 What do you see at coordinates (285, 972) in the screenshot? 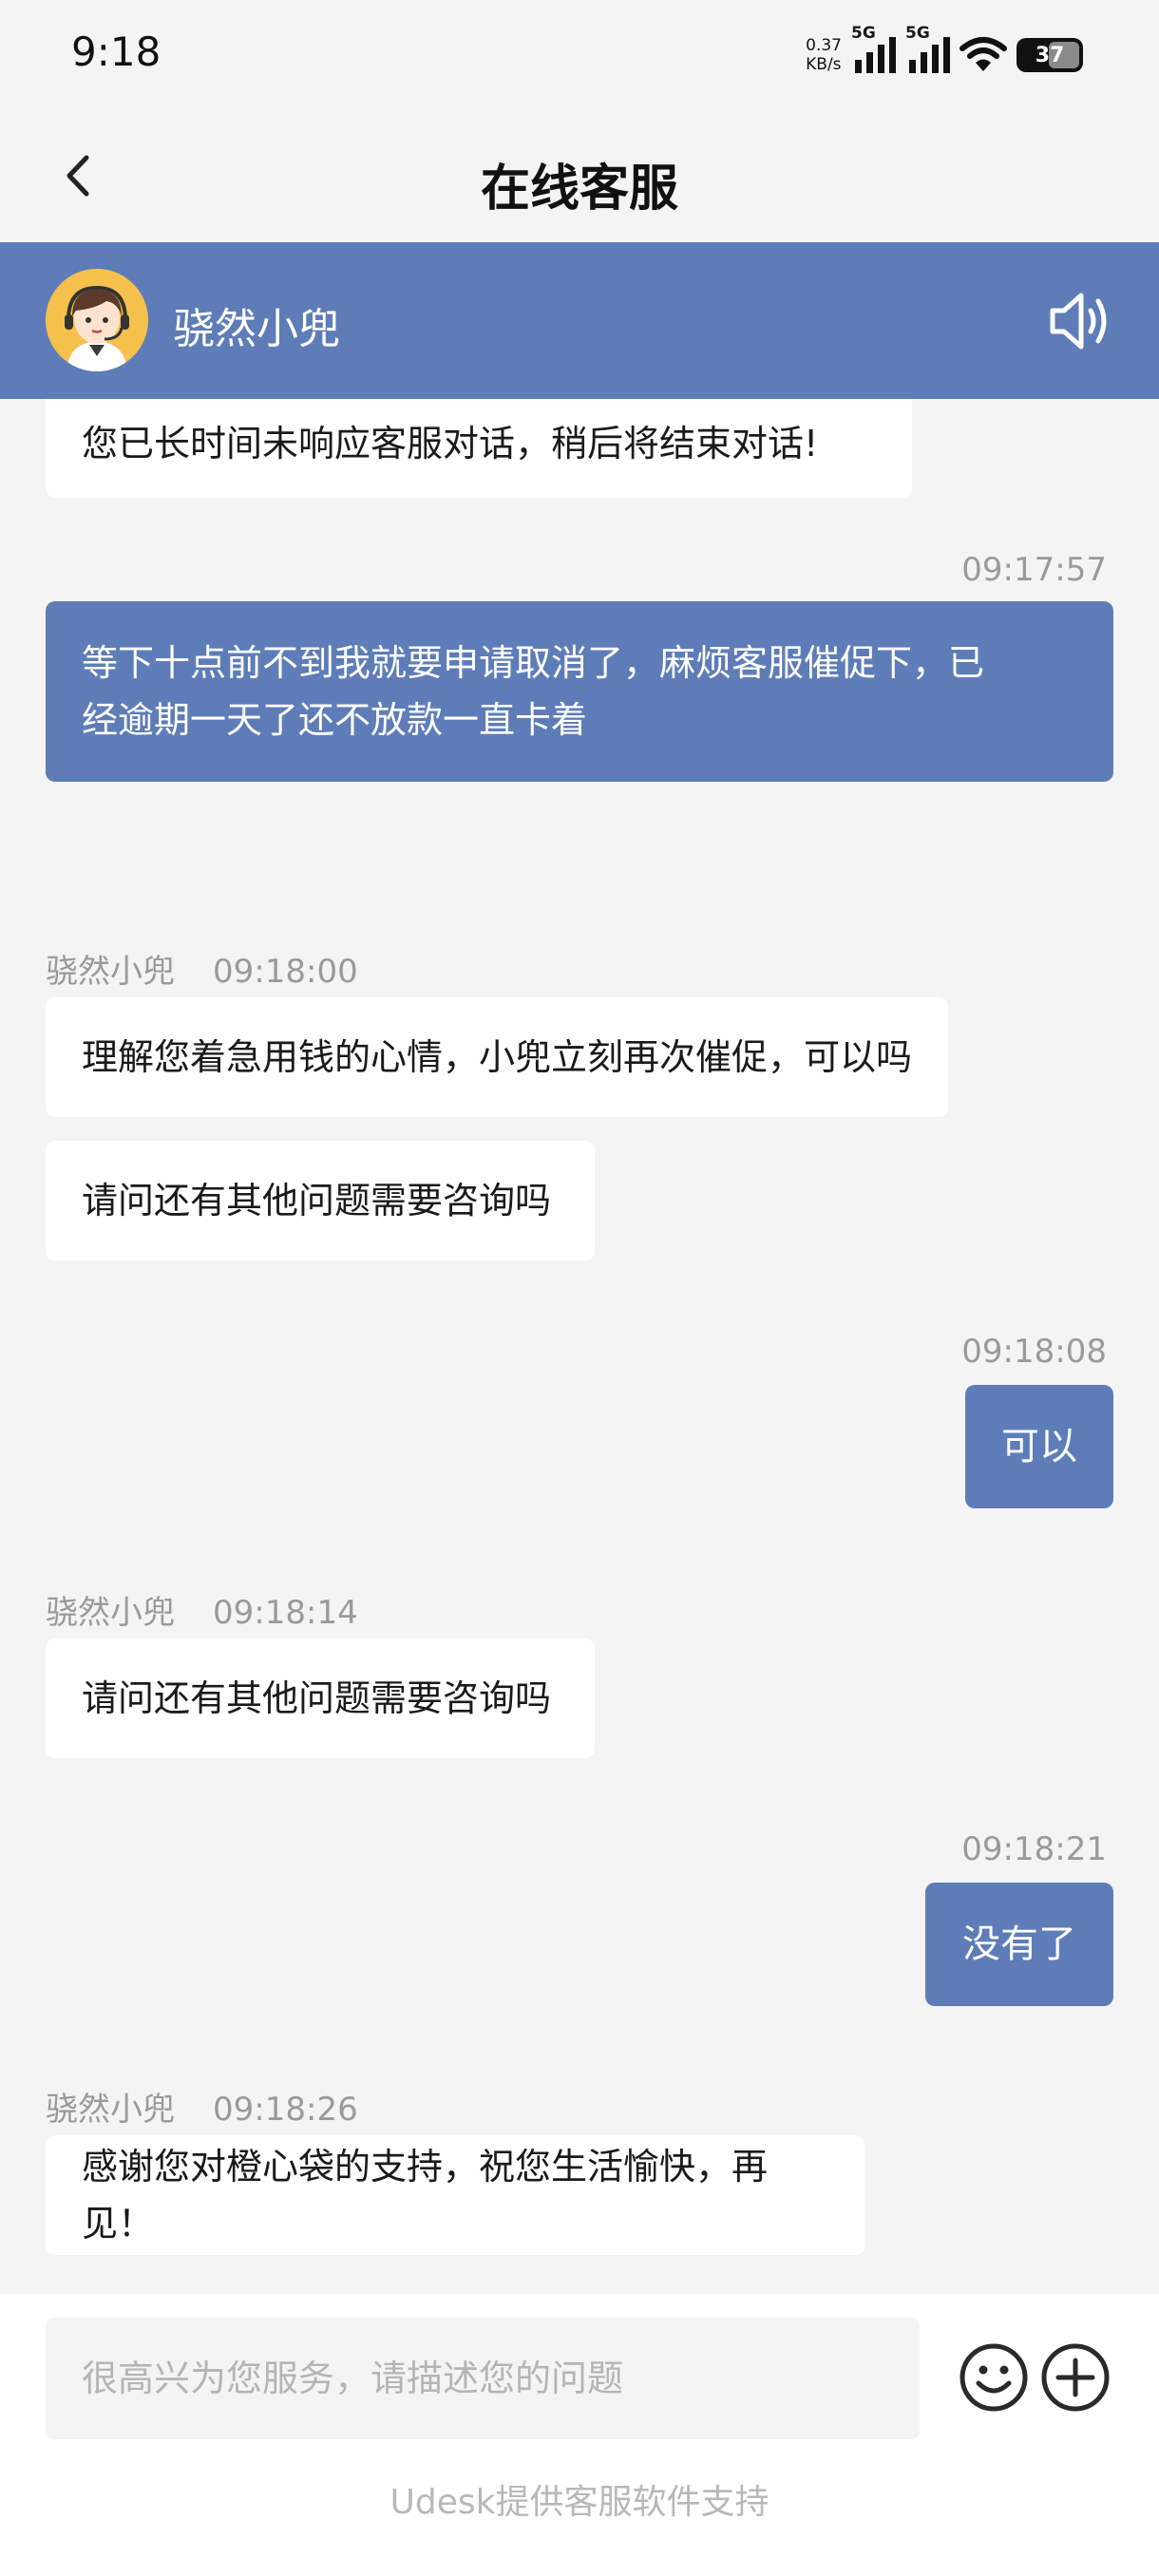
I see `message-timestamp: 09:18:00` at bounding box center [285, 972].